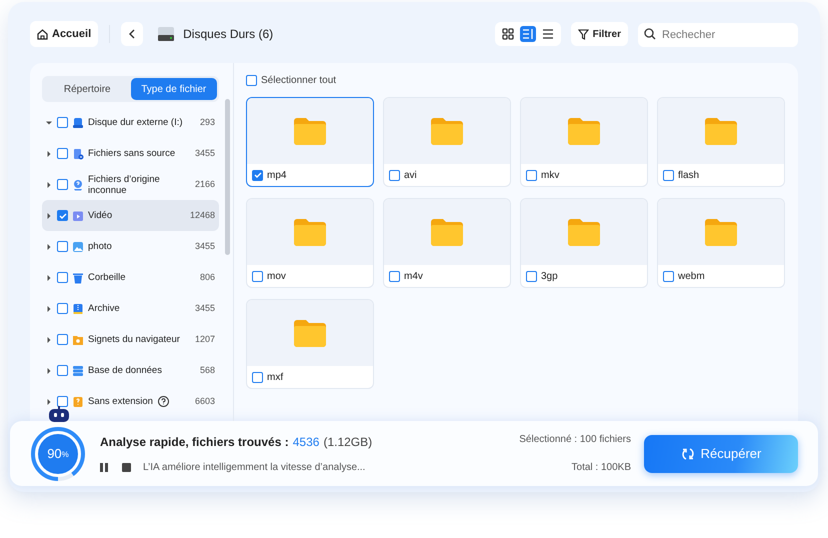 Image resolution: width=828 pixels, height=538 pixels. Describe the element at coordinates (413, 277) in the screenshot. I see `folder-name: m4v` at that location.